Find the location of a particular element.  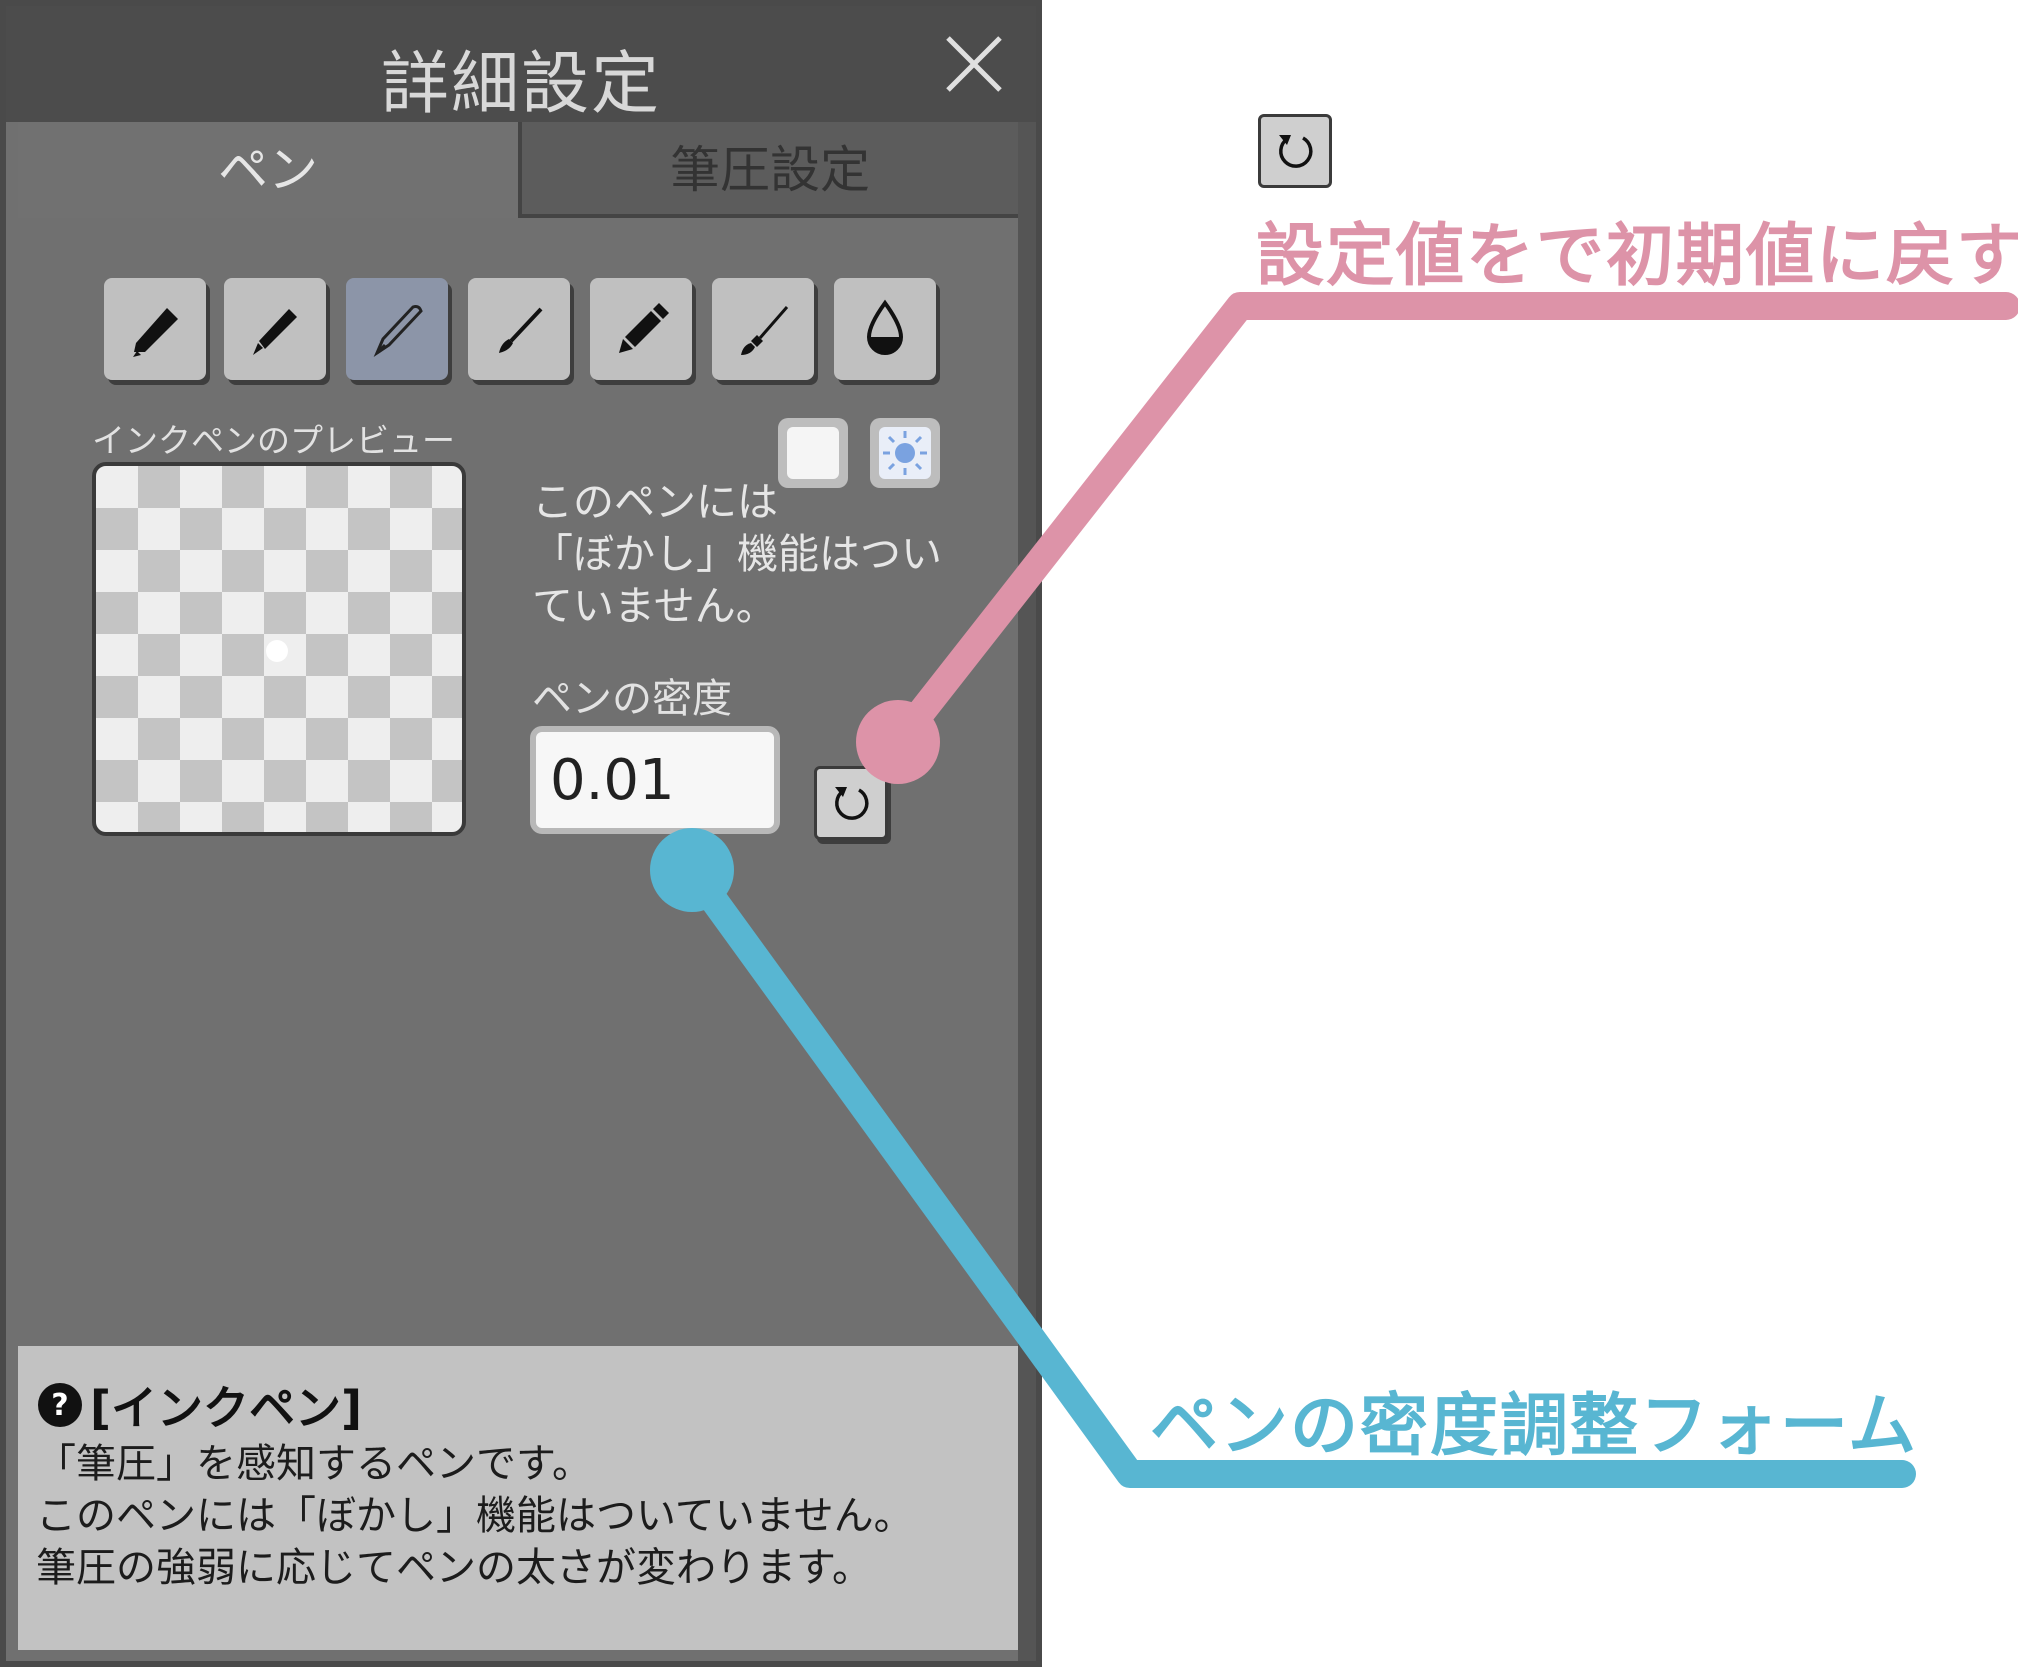

density-annotation-label: ペンの密度調整フォーム is located at coordinates (1534, 1426).